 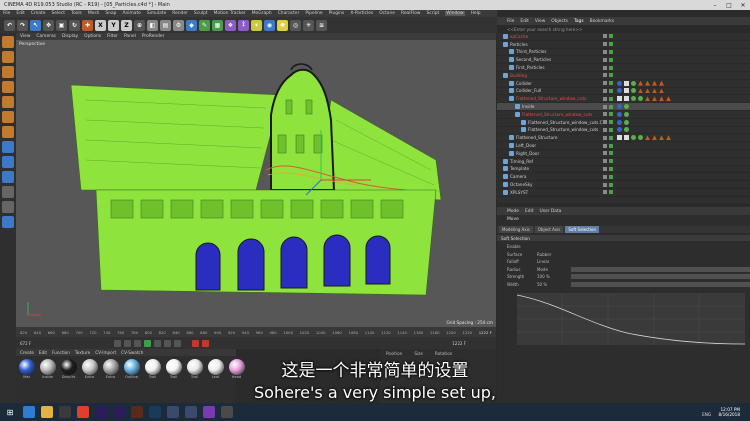 I want to click on object-row: Collider, so click(x=623, y=84).